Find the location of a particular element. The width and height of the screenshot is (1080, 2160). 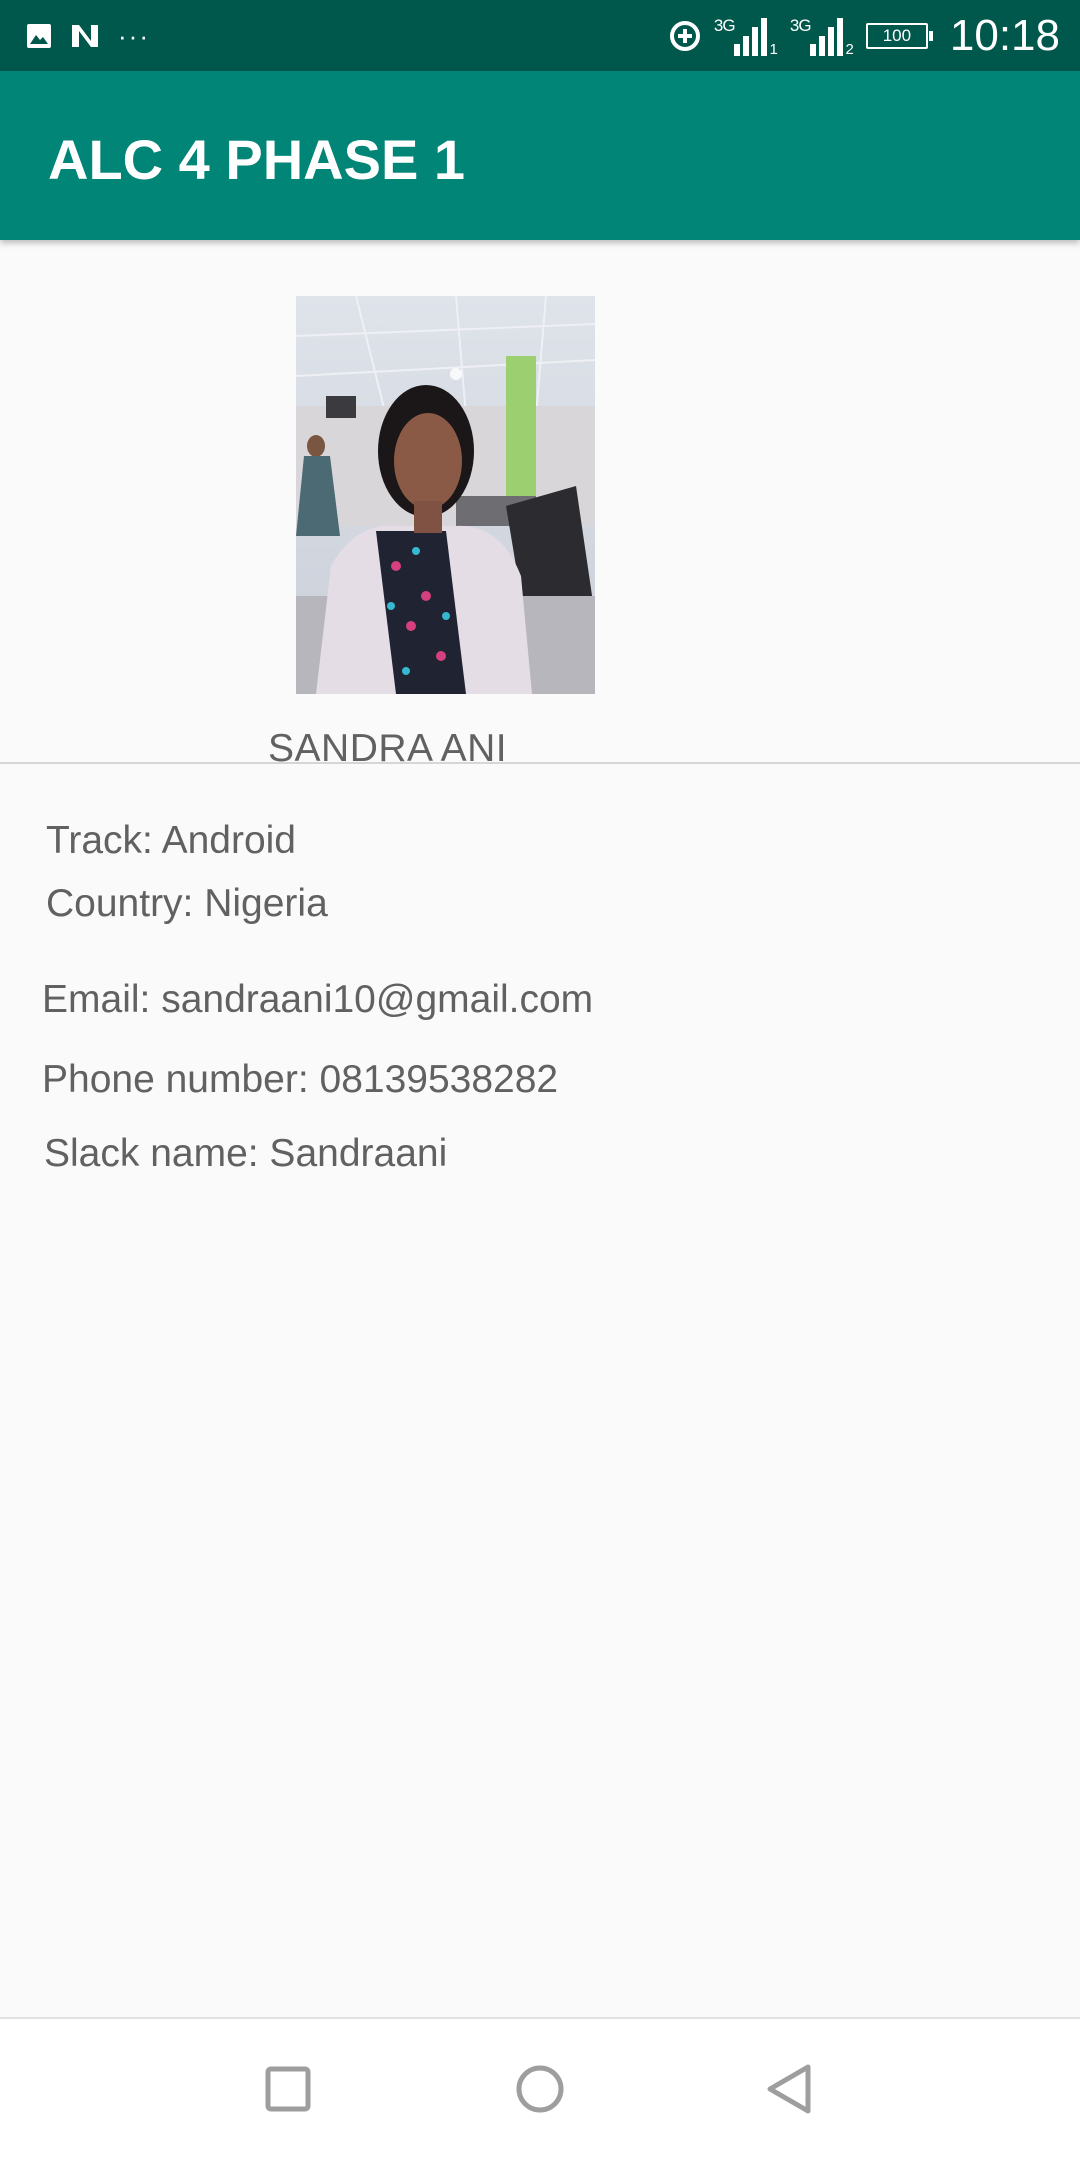

country-text: Country: Nigeria is located at coordinates (187, 903).